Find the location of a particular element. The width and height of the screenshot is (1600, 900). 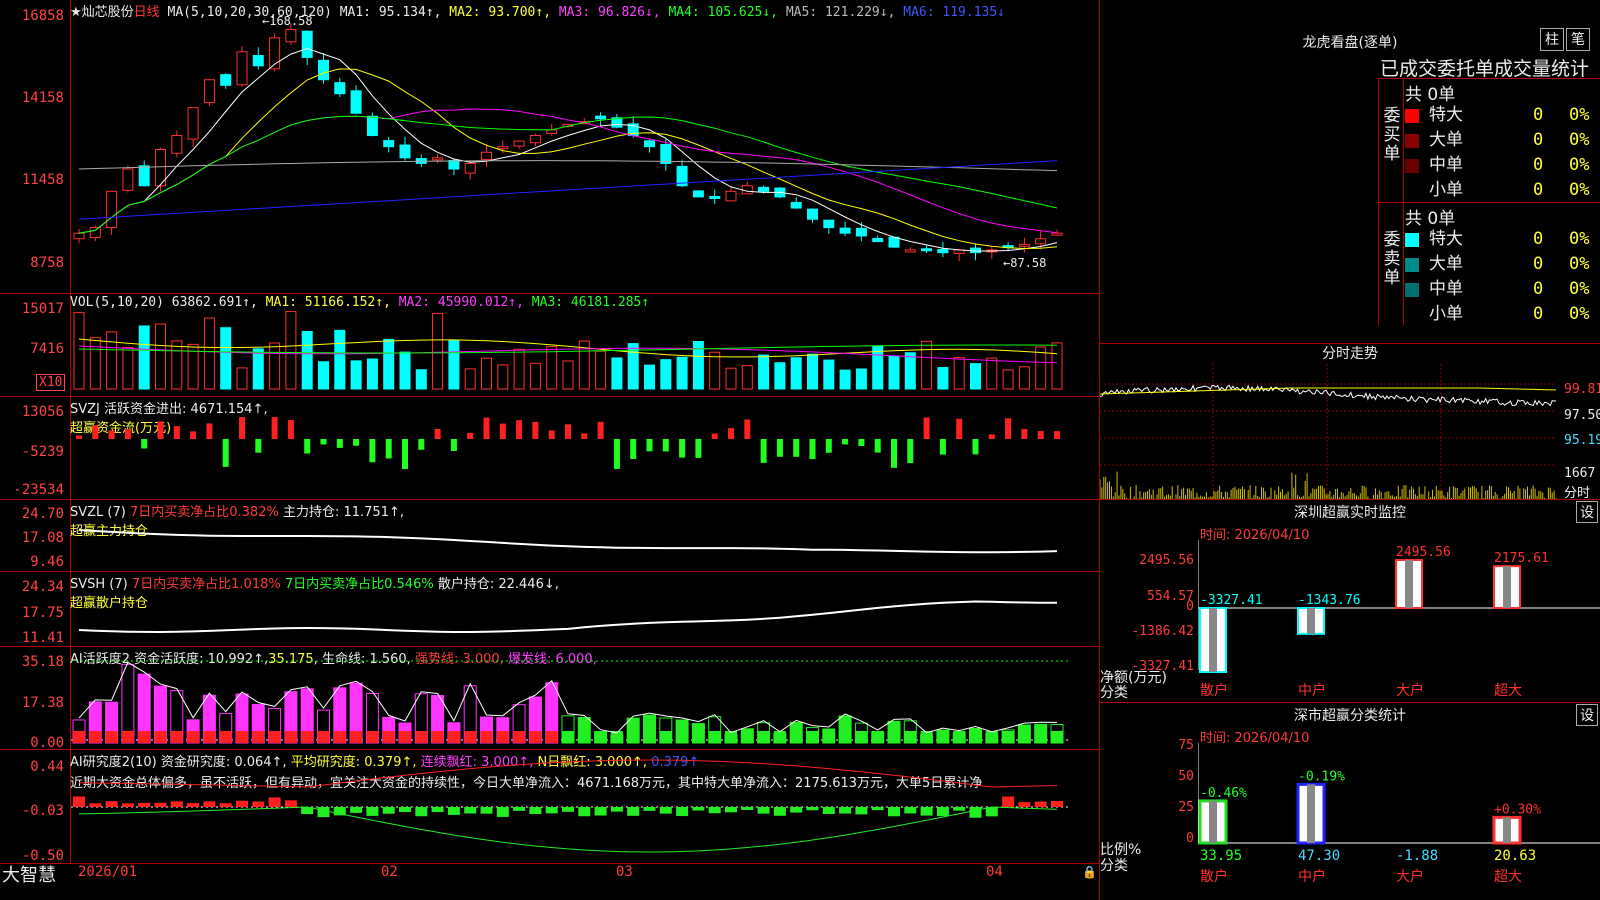

svzl-label: 24.70 is located at coordinates (42, 514).